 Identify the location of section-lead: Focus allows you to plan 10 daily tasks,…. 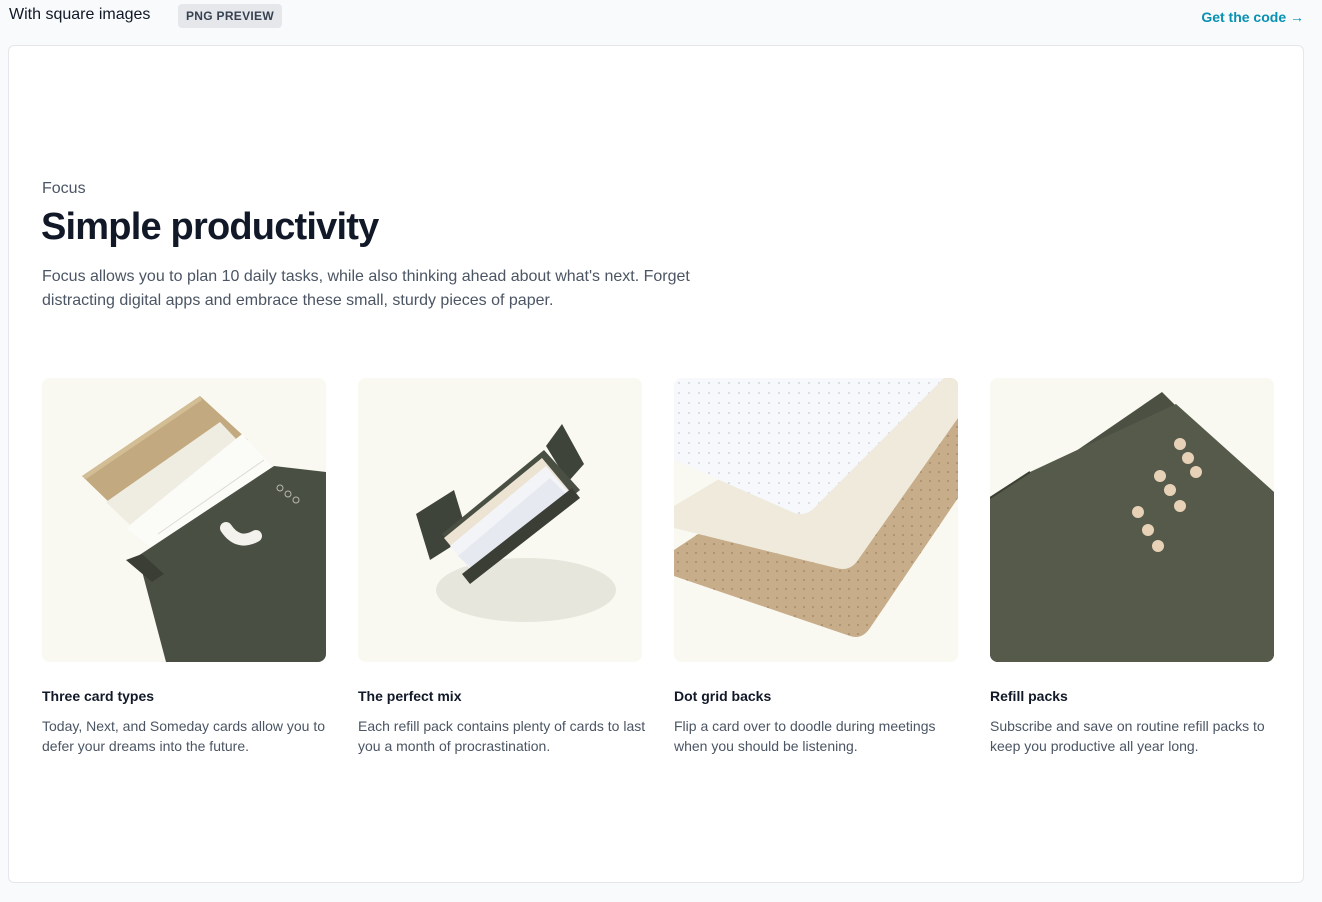
(366, 288).